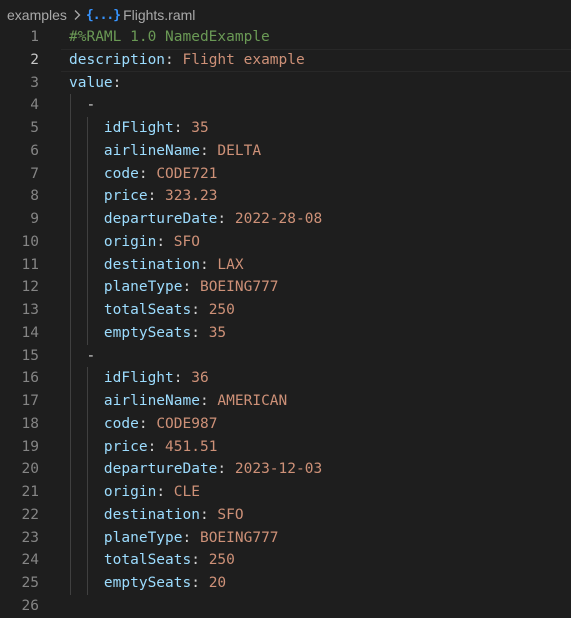 The image size is (571, 618). What do you see at coordinates (30, 287) in the screenshot?
I see `line-number: 12` at bounding box center [30, 287].